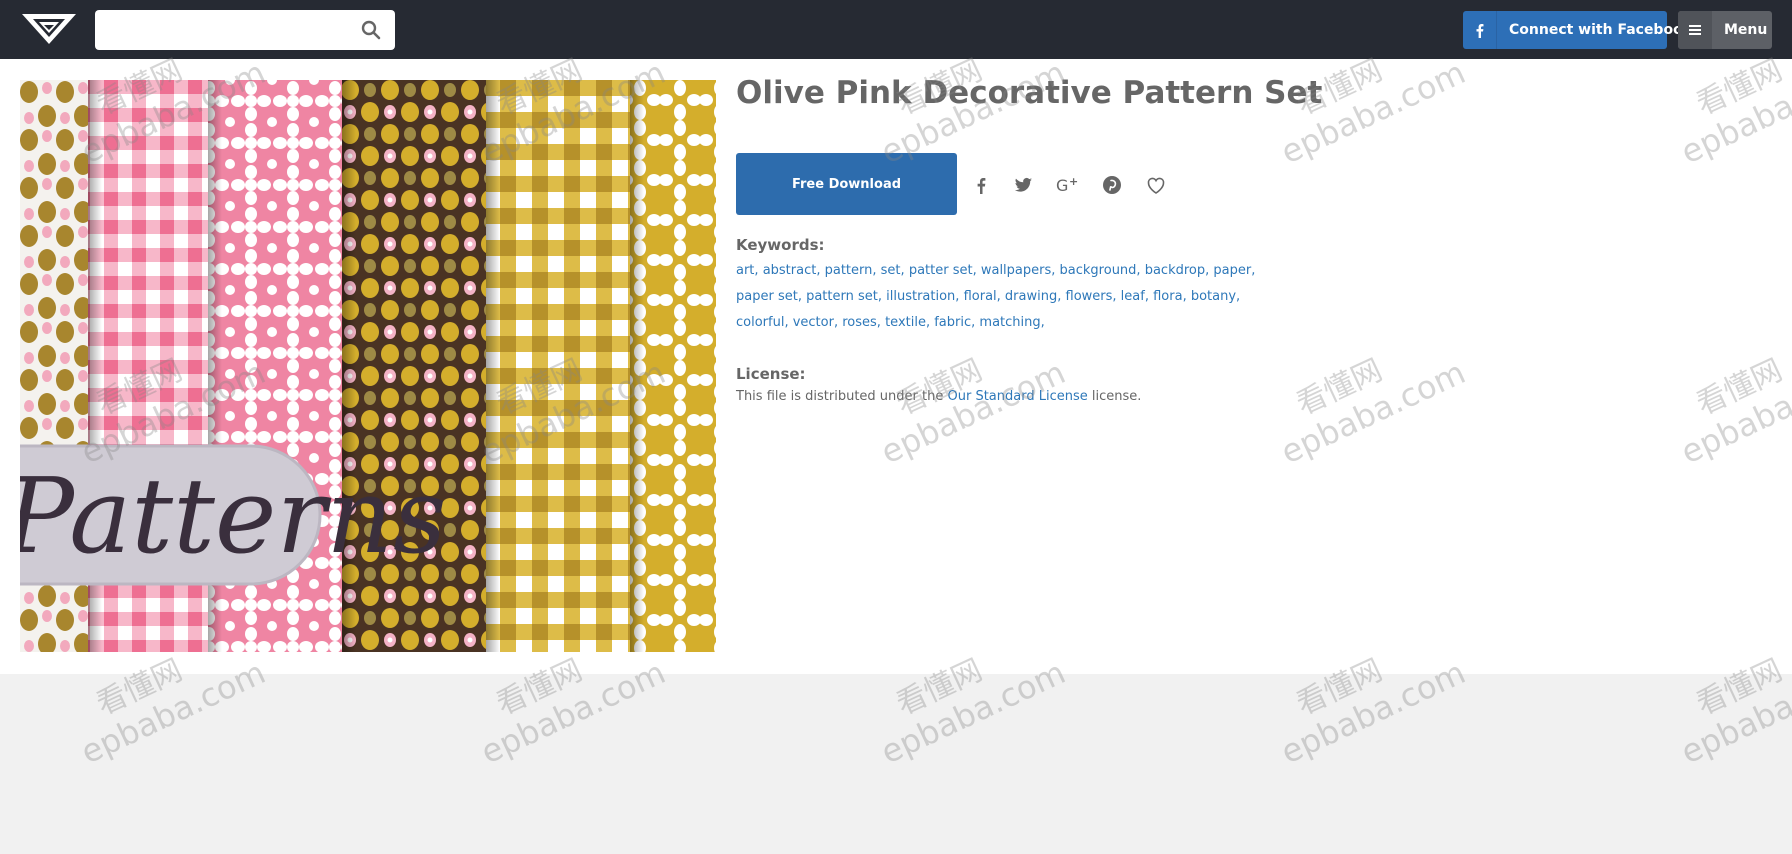 Image resolution: width=1792 pixels, height=854 pixels. What do you see at coordinates (769, 296) in the screenshot?
I see `keyword-link: paper set,` at bounding box center [769, 296].